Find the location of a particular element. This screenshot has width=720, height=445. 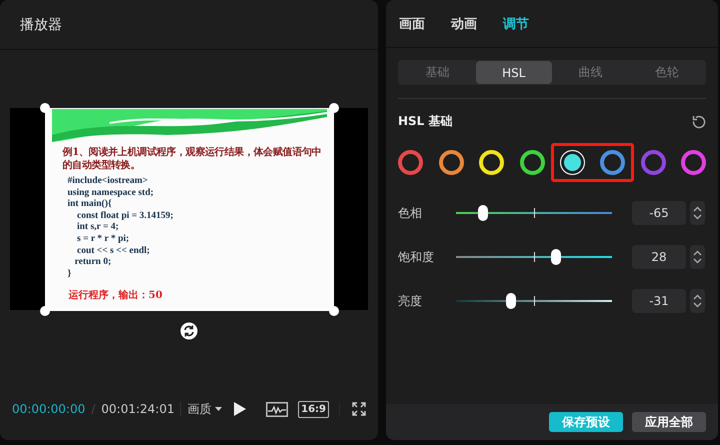

rotate-icon is located at coordinates (189, 331).